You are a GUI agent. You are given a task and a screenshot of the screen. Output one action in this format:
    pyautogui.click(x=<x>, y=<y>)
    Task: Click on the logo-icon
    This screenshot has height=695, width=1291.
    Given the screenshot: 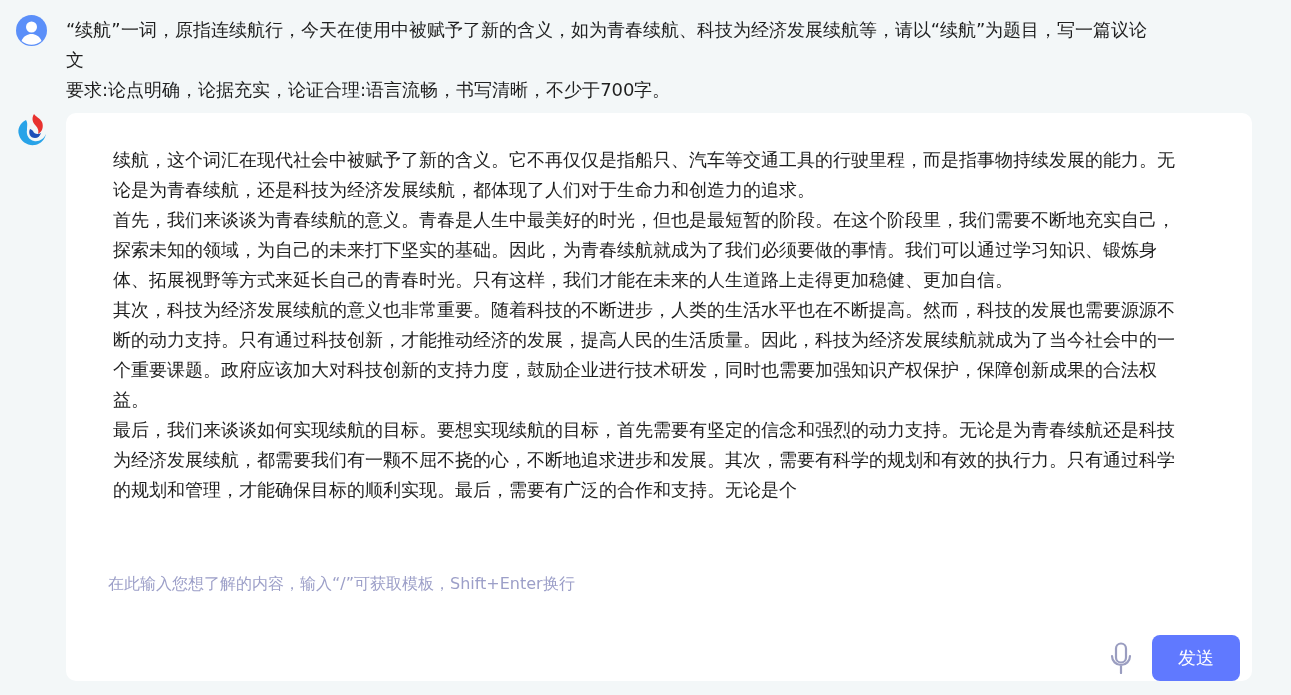 What is the action you would take?
    pyautogui.click(x=32, y=130)
    